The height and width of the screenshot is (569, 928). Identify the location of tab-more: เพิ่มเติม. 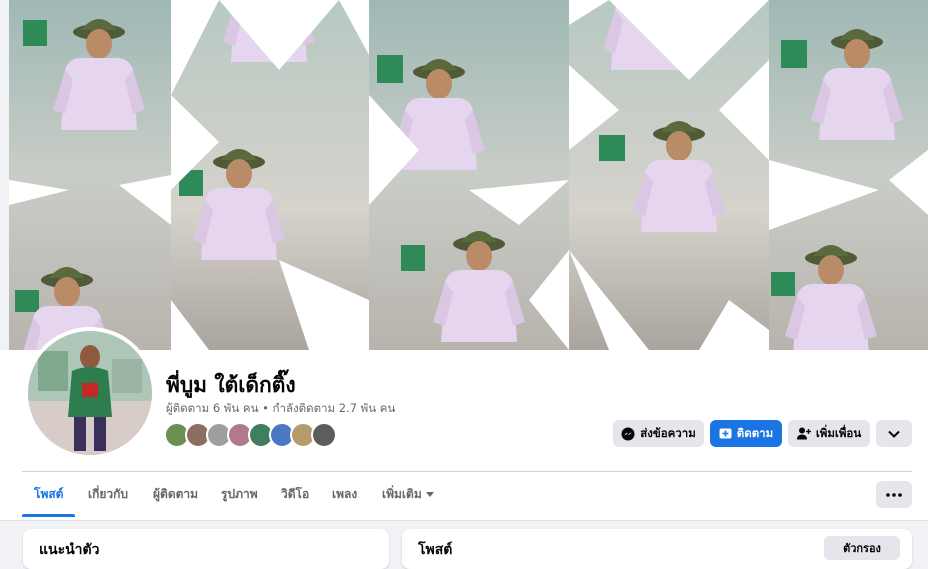
(408, 494).